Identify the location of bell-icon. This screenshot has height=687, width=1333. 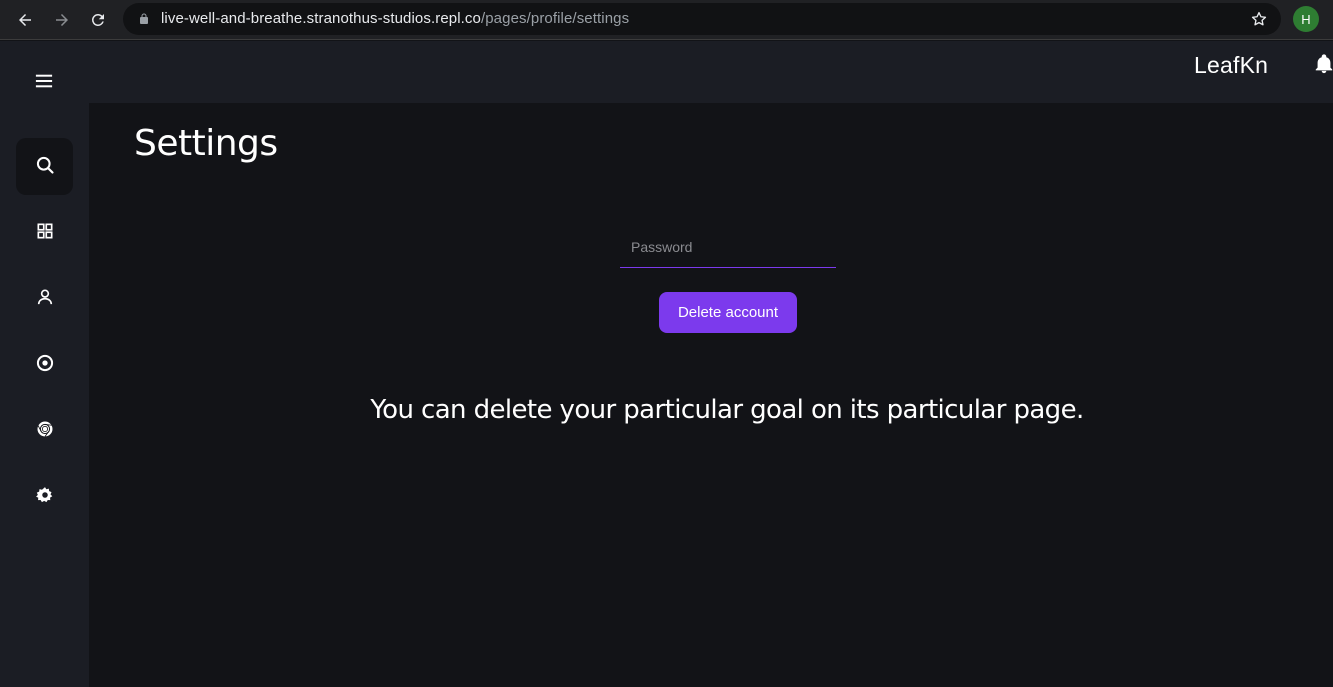
(1323, 64).